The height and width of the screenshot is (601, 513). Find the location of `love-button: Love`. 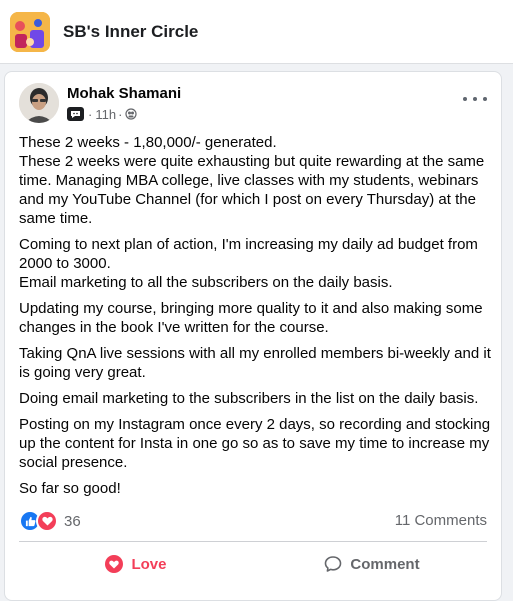

love-button: Love is located at coordinates (136, 564).